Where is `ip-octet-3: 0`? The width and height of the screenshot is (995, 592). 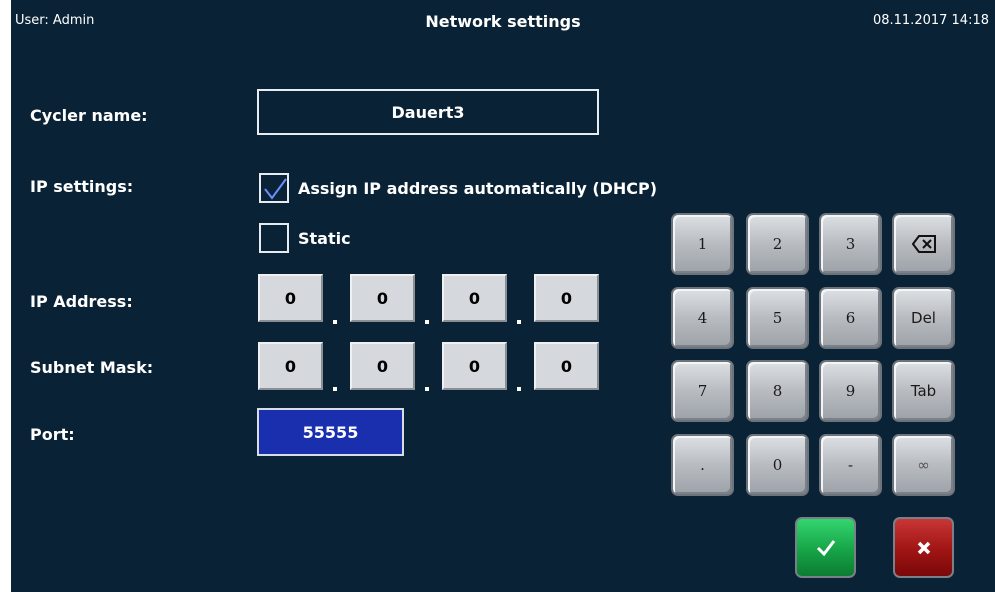
ip-octet-3: 0 is located at coordinates (474, 298).